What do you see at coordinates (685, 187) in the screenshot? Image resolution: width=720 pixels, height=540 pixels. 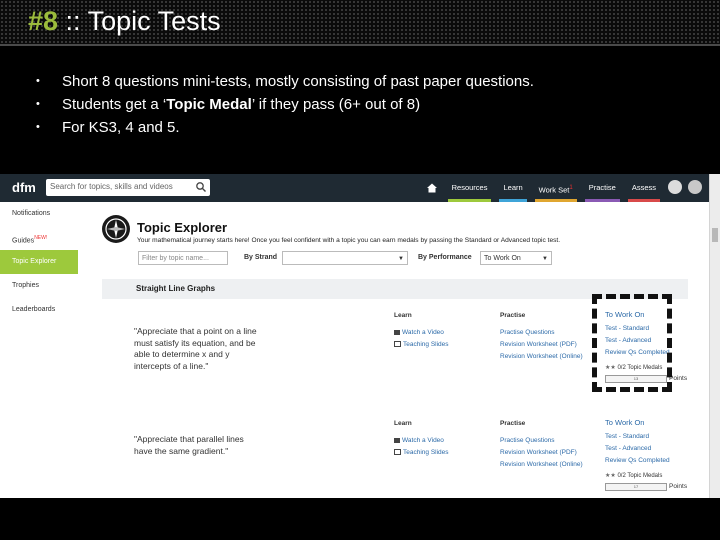 I see `nav-icons` at bounding box center [685, 187].